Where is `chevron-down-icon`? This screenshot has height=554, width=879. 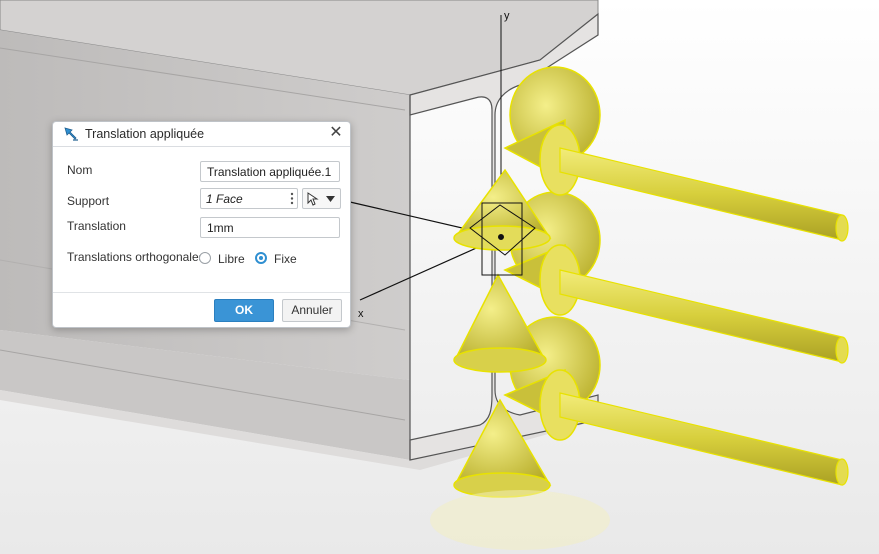
chevron-down-icon is located at coordinates (330, 199).